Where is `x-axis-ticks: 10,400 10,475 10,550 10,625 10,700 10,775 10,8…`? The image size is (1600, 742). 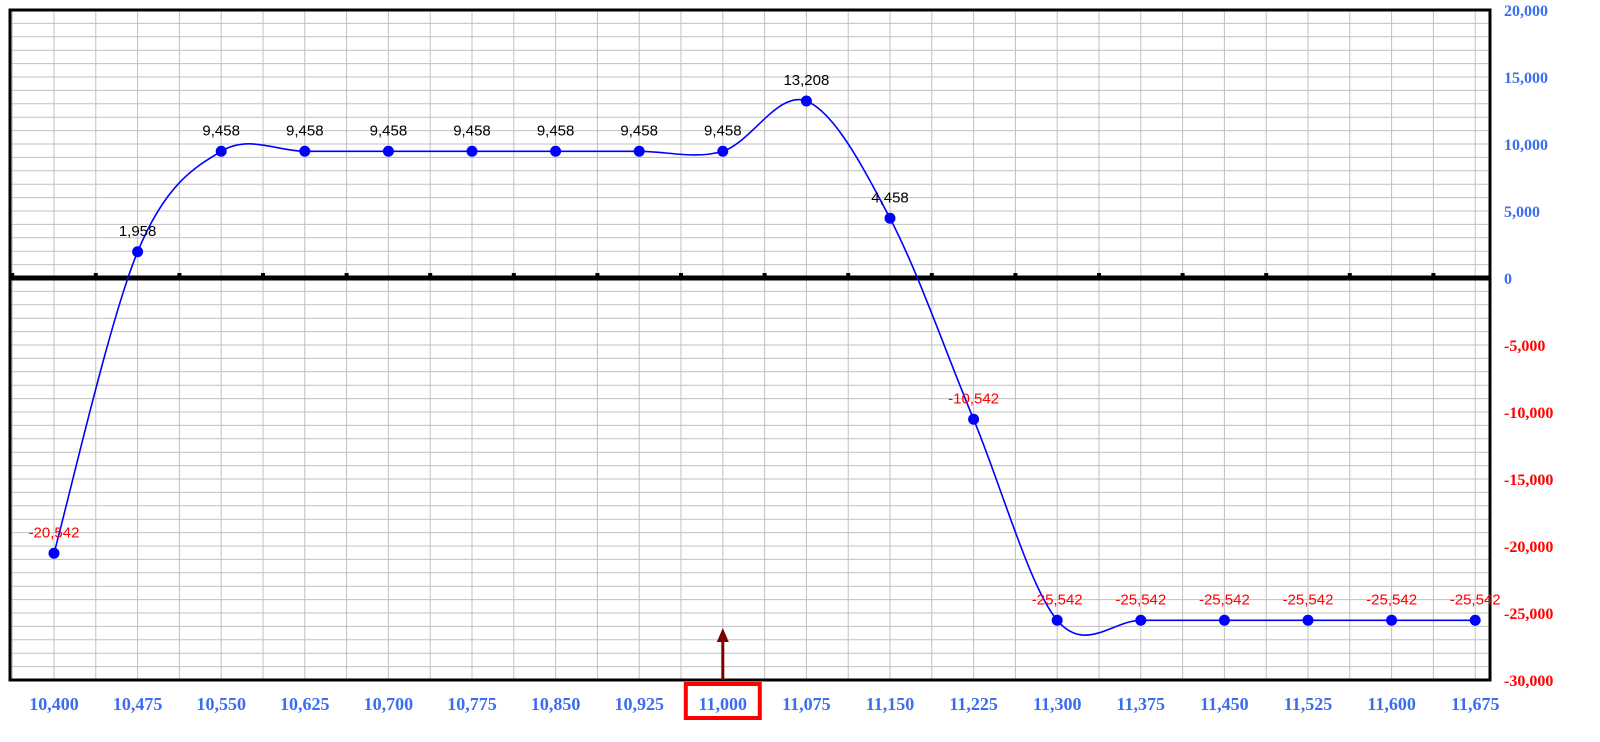 x-axis-ticks: 10,400 10,475 10,550 10,625 10,700 10,775 10,8… is located at coordinates (764, 704).